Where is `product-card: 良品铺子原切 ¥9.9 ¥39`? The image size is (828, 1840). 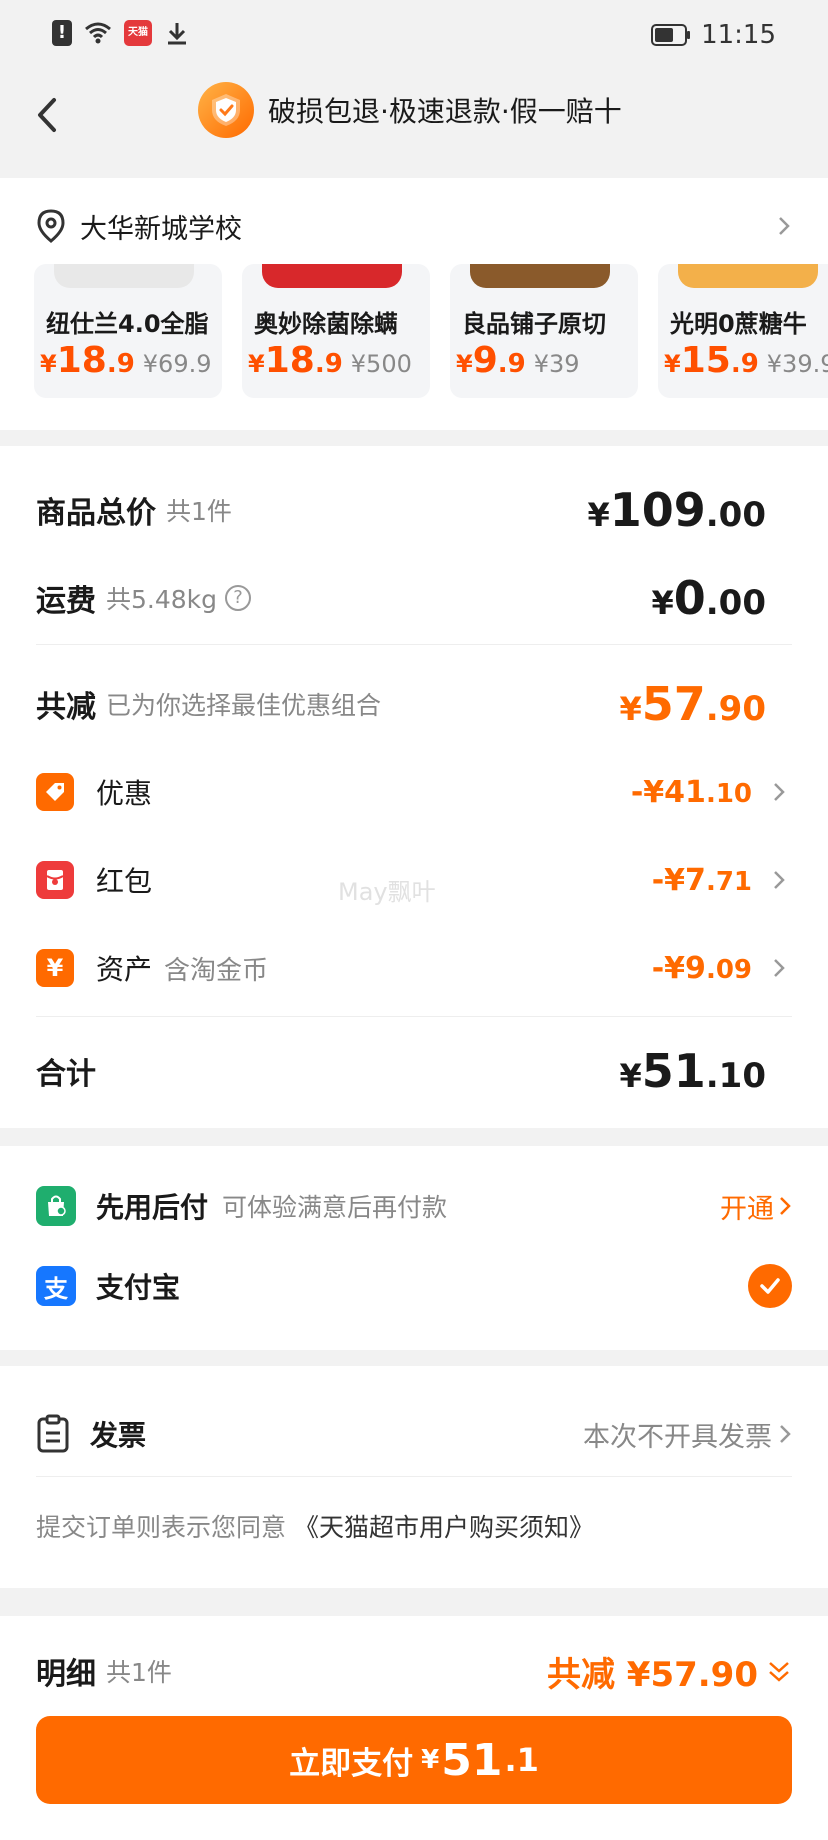 product-card: 良品铺子原切 ¥9.9 ¥39 is located at coordinates (544, 331).